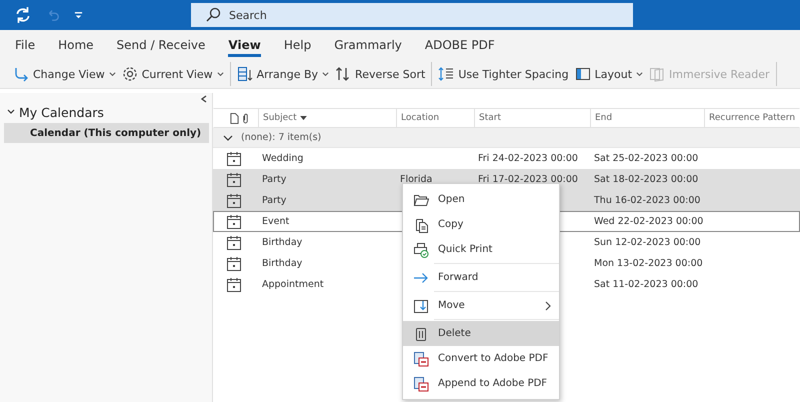 Image resolution: width=800 pixels, height=402 pixels. I want to click on sync-icon, so click(23, 15).